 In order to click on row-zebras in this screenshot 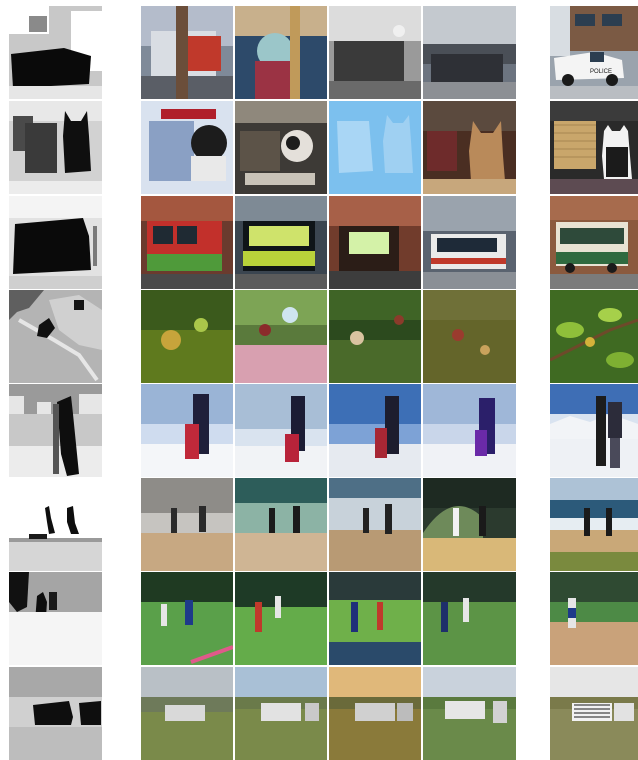, I will do `click(319, 713)`.